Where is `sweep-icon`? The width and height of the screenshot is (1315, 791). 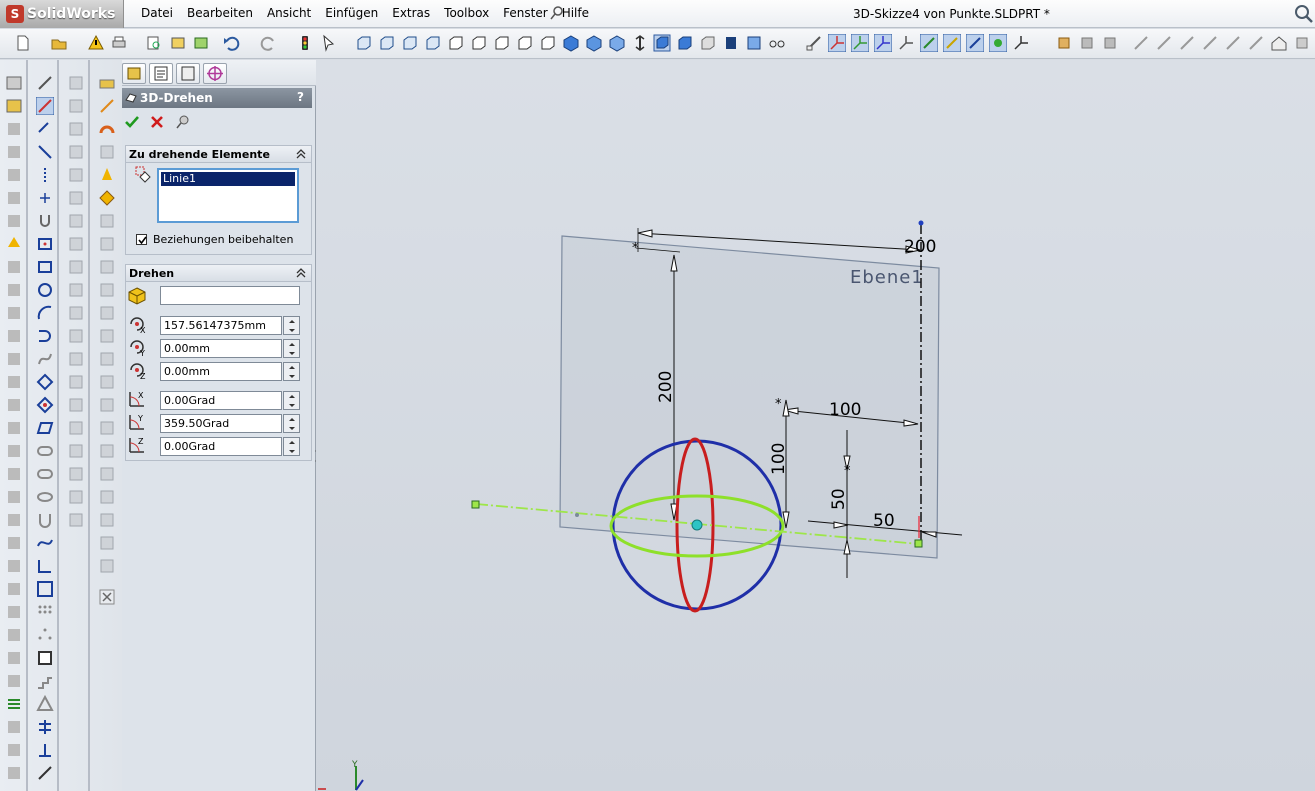 sweep-icon is located at coordinates (76, 129).